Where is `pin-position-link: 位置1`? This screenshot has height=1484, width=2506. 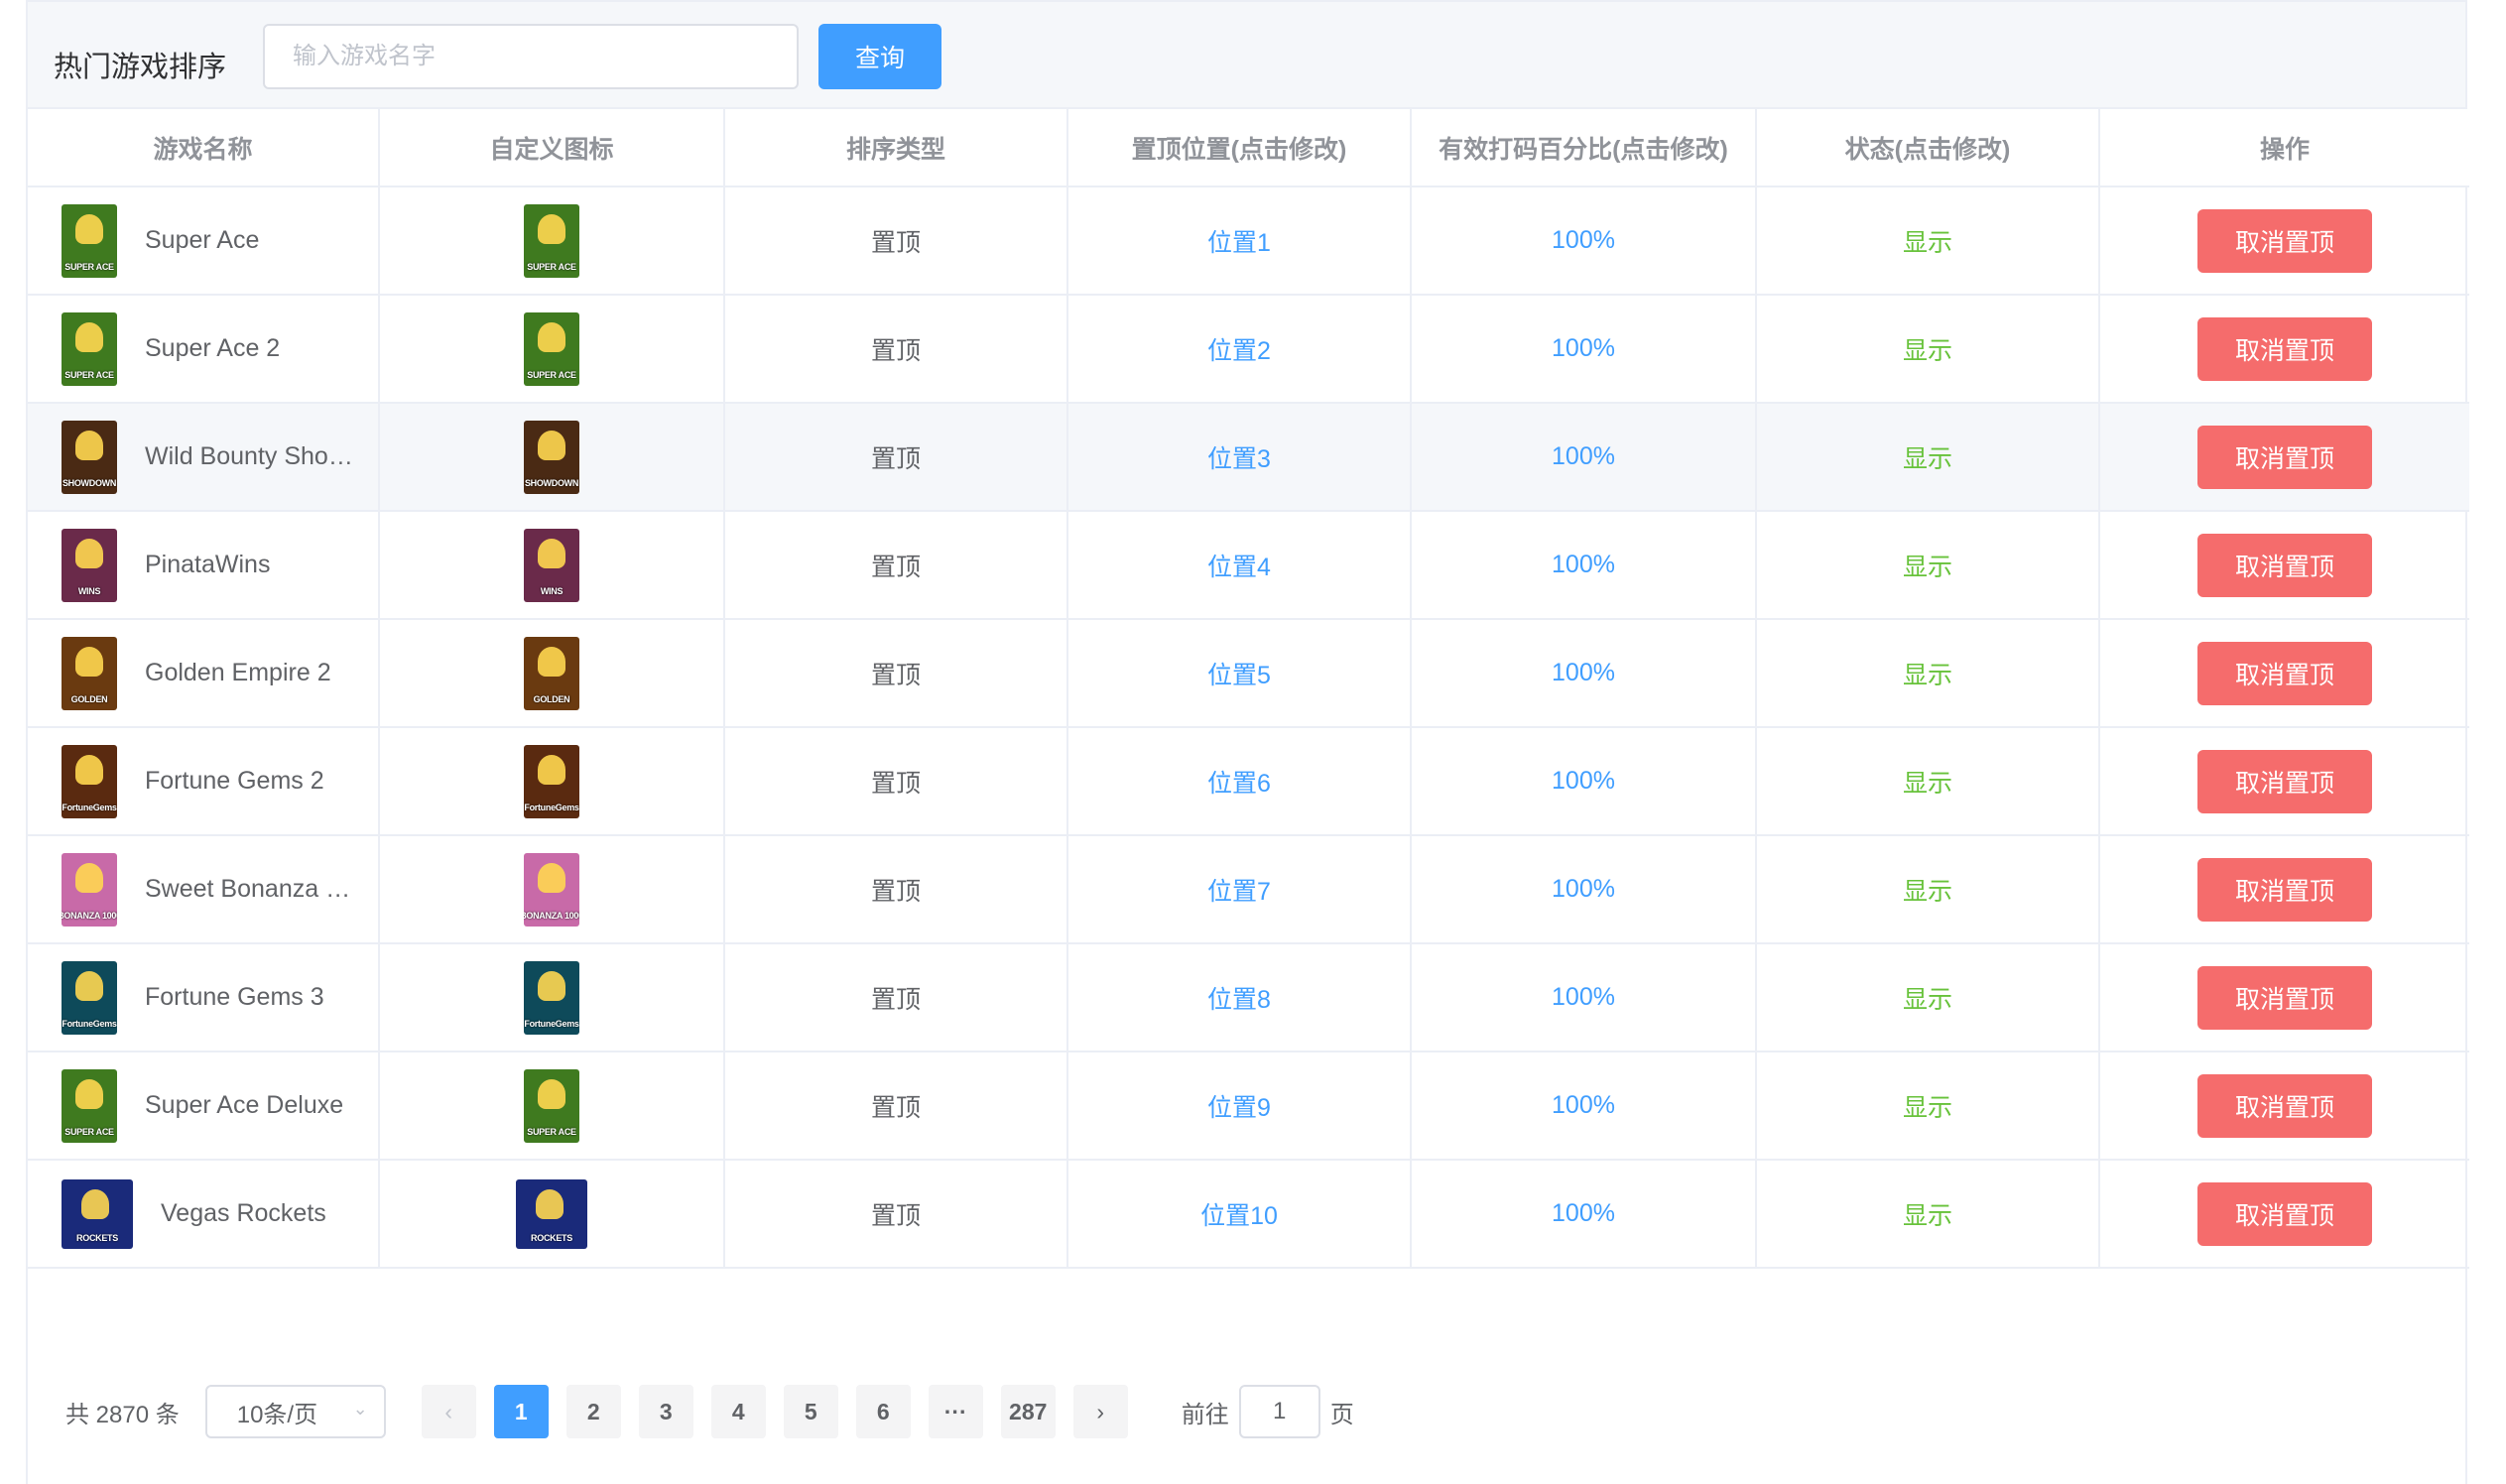 pin-position-link: 位置1 is located at coordinates (1239, 243).